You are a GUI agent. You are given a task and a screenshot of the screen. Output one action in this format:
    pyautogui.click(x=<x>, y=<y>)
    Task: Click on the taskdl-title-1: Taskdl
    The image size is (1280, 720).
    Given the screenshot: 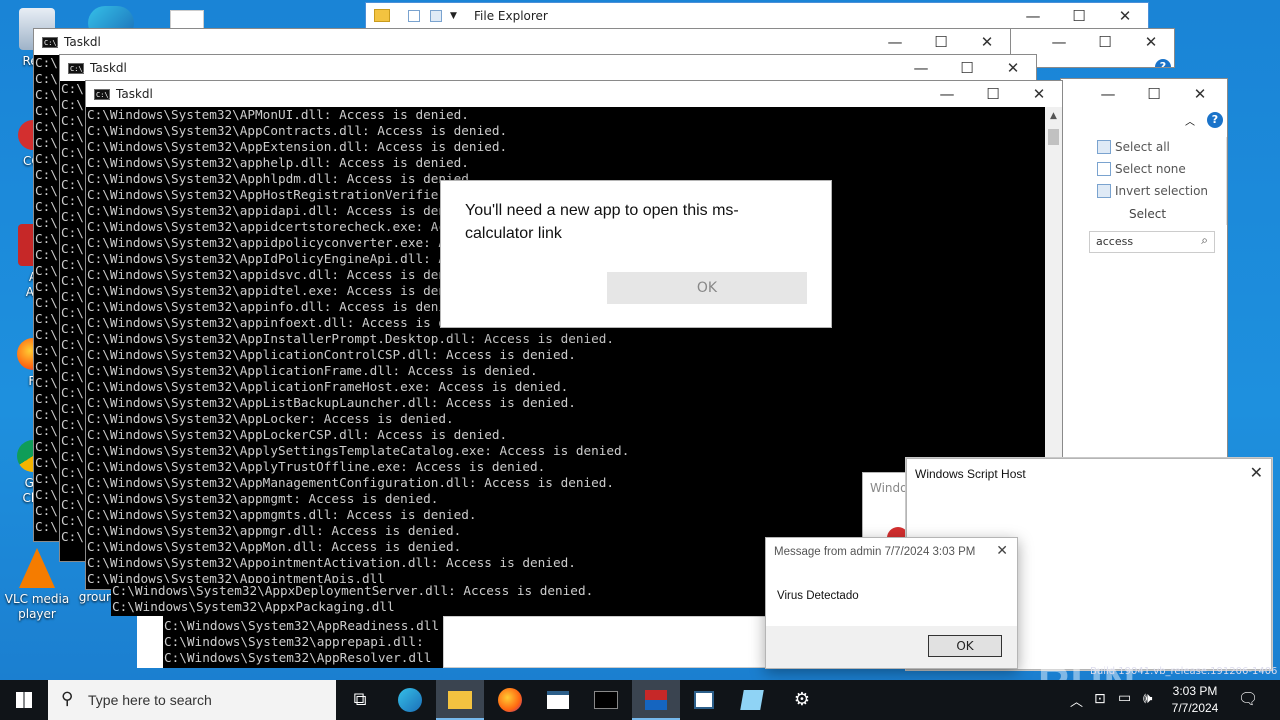 What is the action you would take?
    pyautogui.click(x=82, y=42)
    